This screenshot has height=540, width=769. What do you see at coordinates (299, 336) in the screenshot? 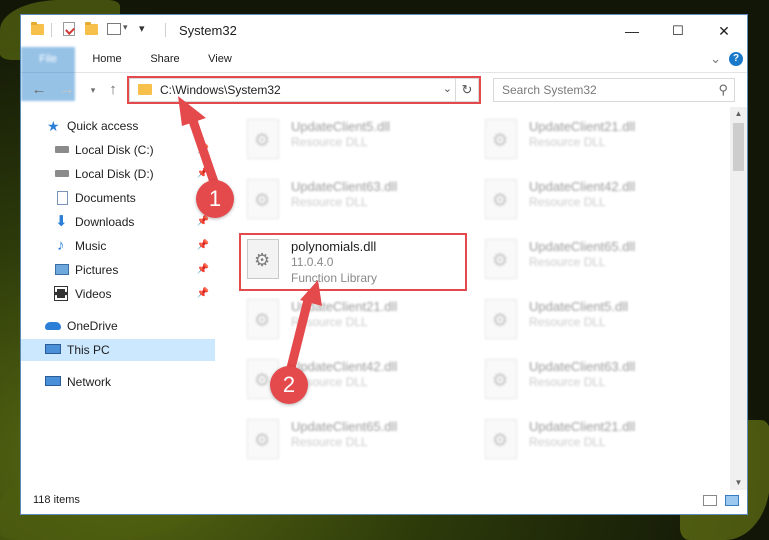
I see `arrow-to-file` at bounding box center [299, 336].